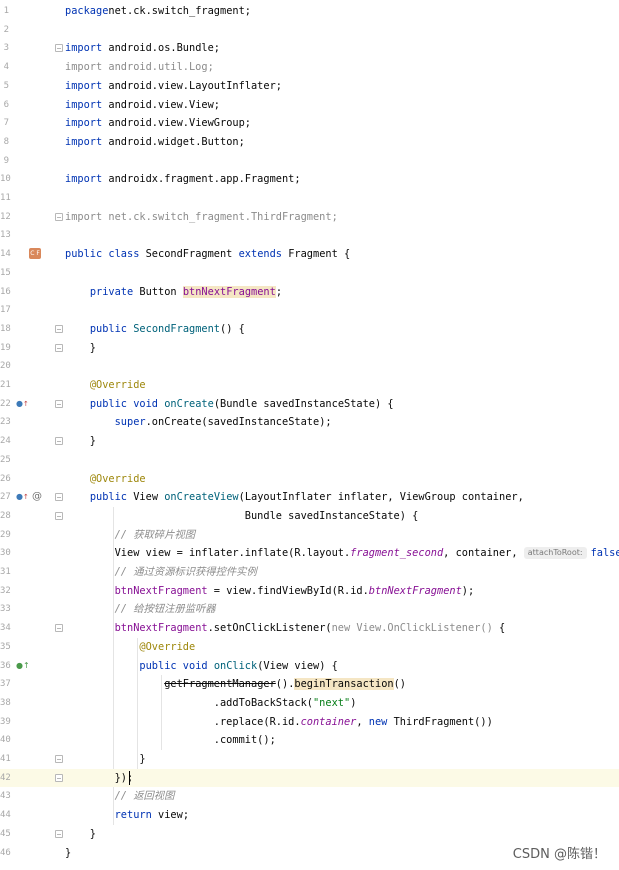 The width and height of the screenshot is (619, 870). What do you see at coordinates (309, 815) in the screenshot?
I see `code-line-44: 44 return view;` at bounding box center [309, 815].